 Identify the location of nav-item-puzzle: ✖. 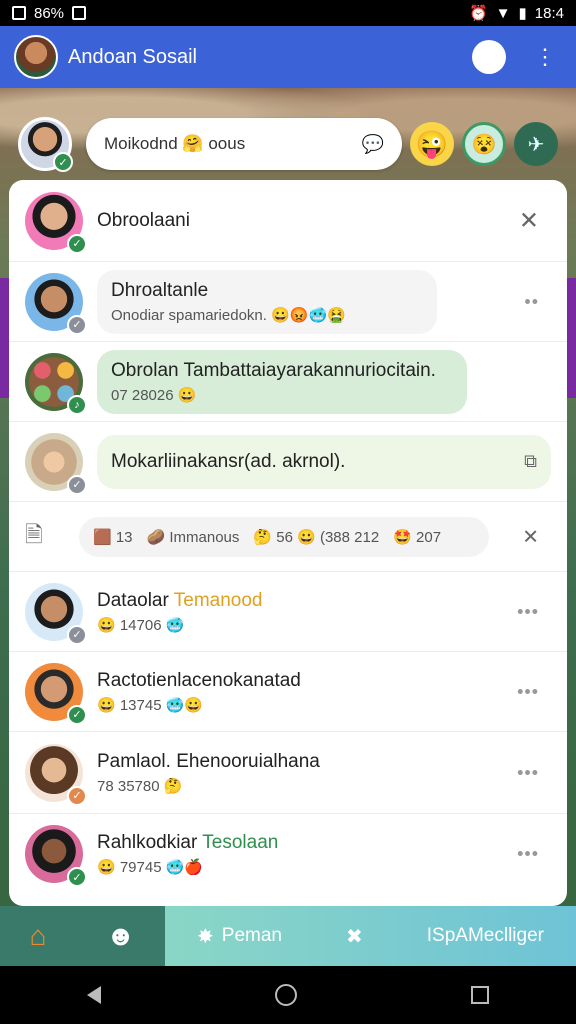
(354, 936).